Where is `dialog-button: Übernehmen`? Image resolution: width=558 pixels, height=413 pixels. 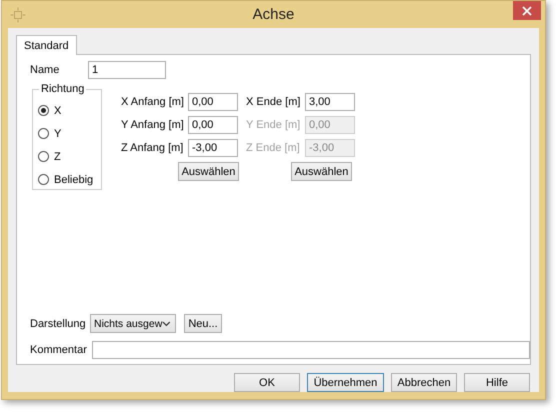
dialog-button: Übernehmen is located at coordinates (345, 382).